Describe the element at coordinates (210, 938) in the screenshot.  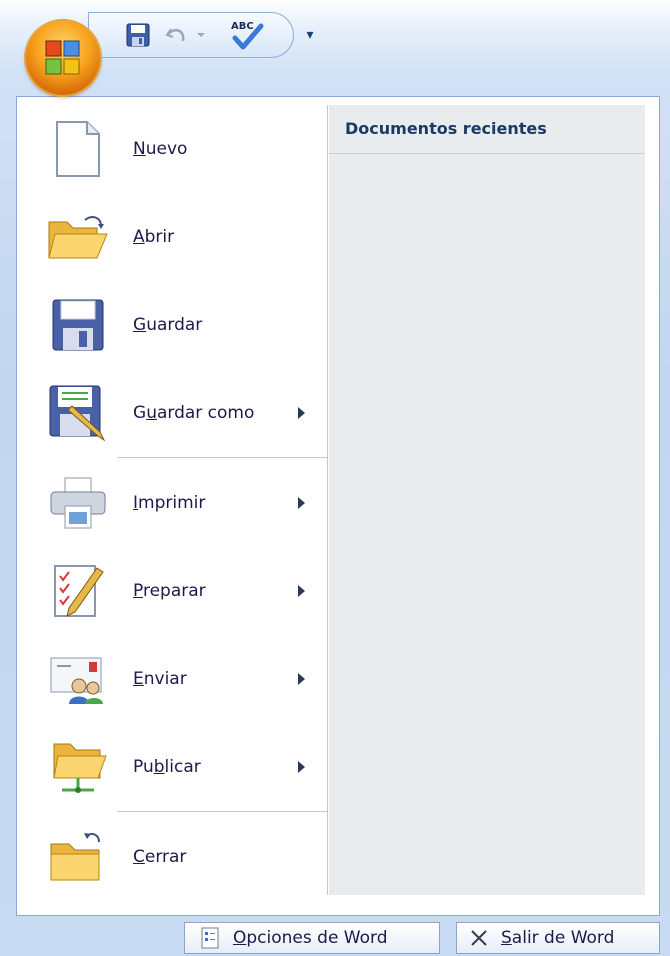
I see `options-icon` at that location.